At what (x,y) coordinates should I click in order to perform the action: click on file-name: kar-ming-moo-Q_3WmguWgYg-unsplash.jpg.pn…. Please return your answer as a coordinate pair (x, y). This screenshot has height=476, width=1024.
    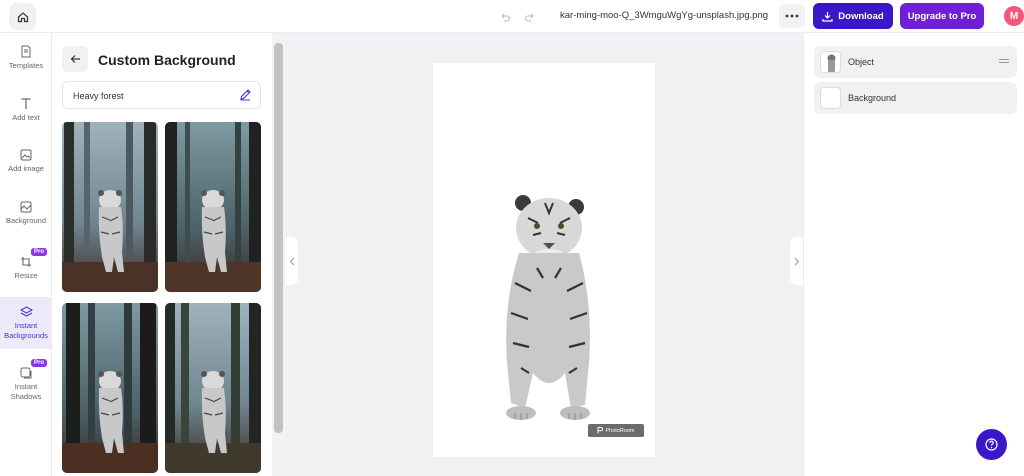
    Looking at the image, I should click on (664, 15).